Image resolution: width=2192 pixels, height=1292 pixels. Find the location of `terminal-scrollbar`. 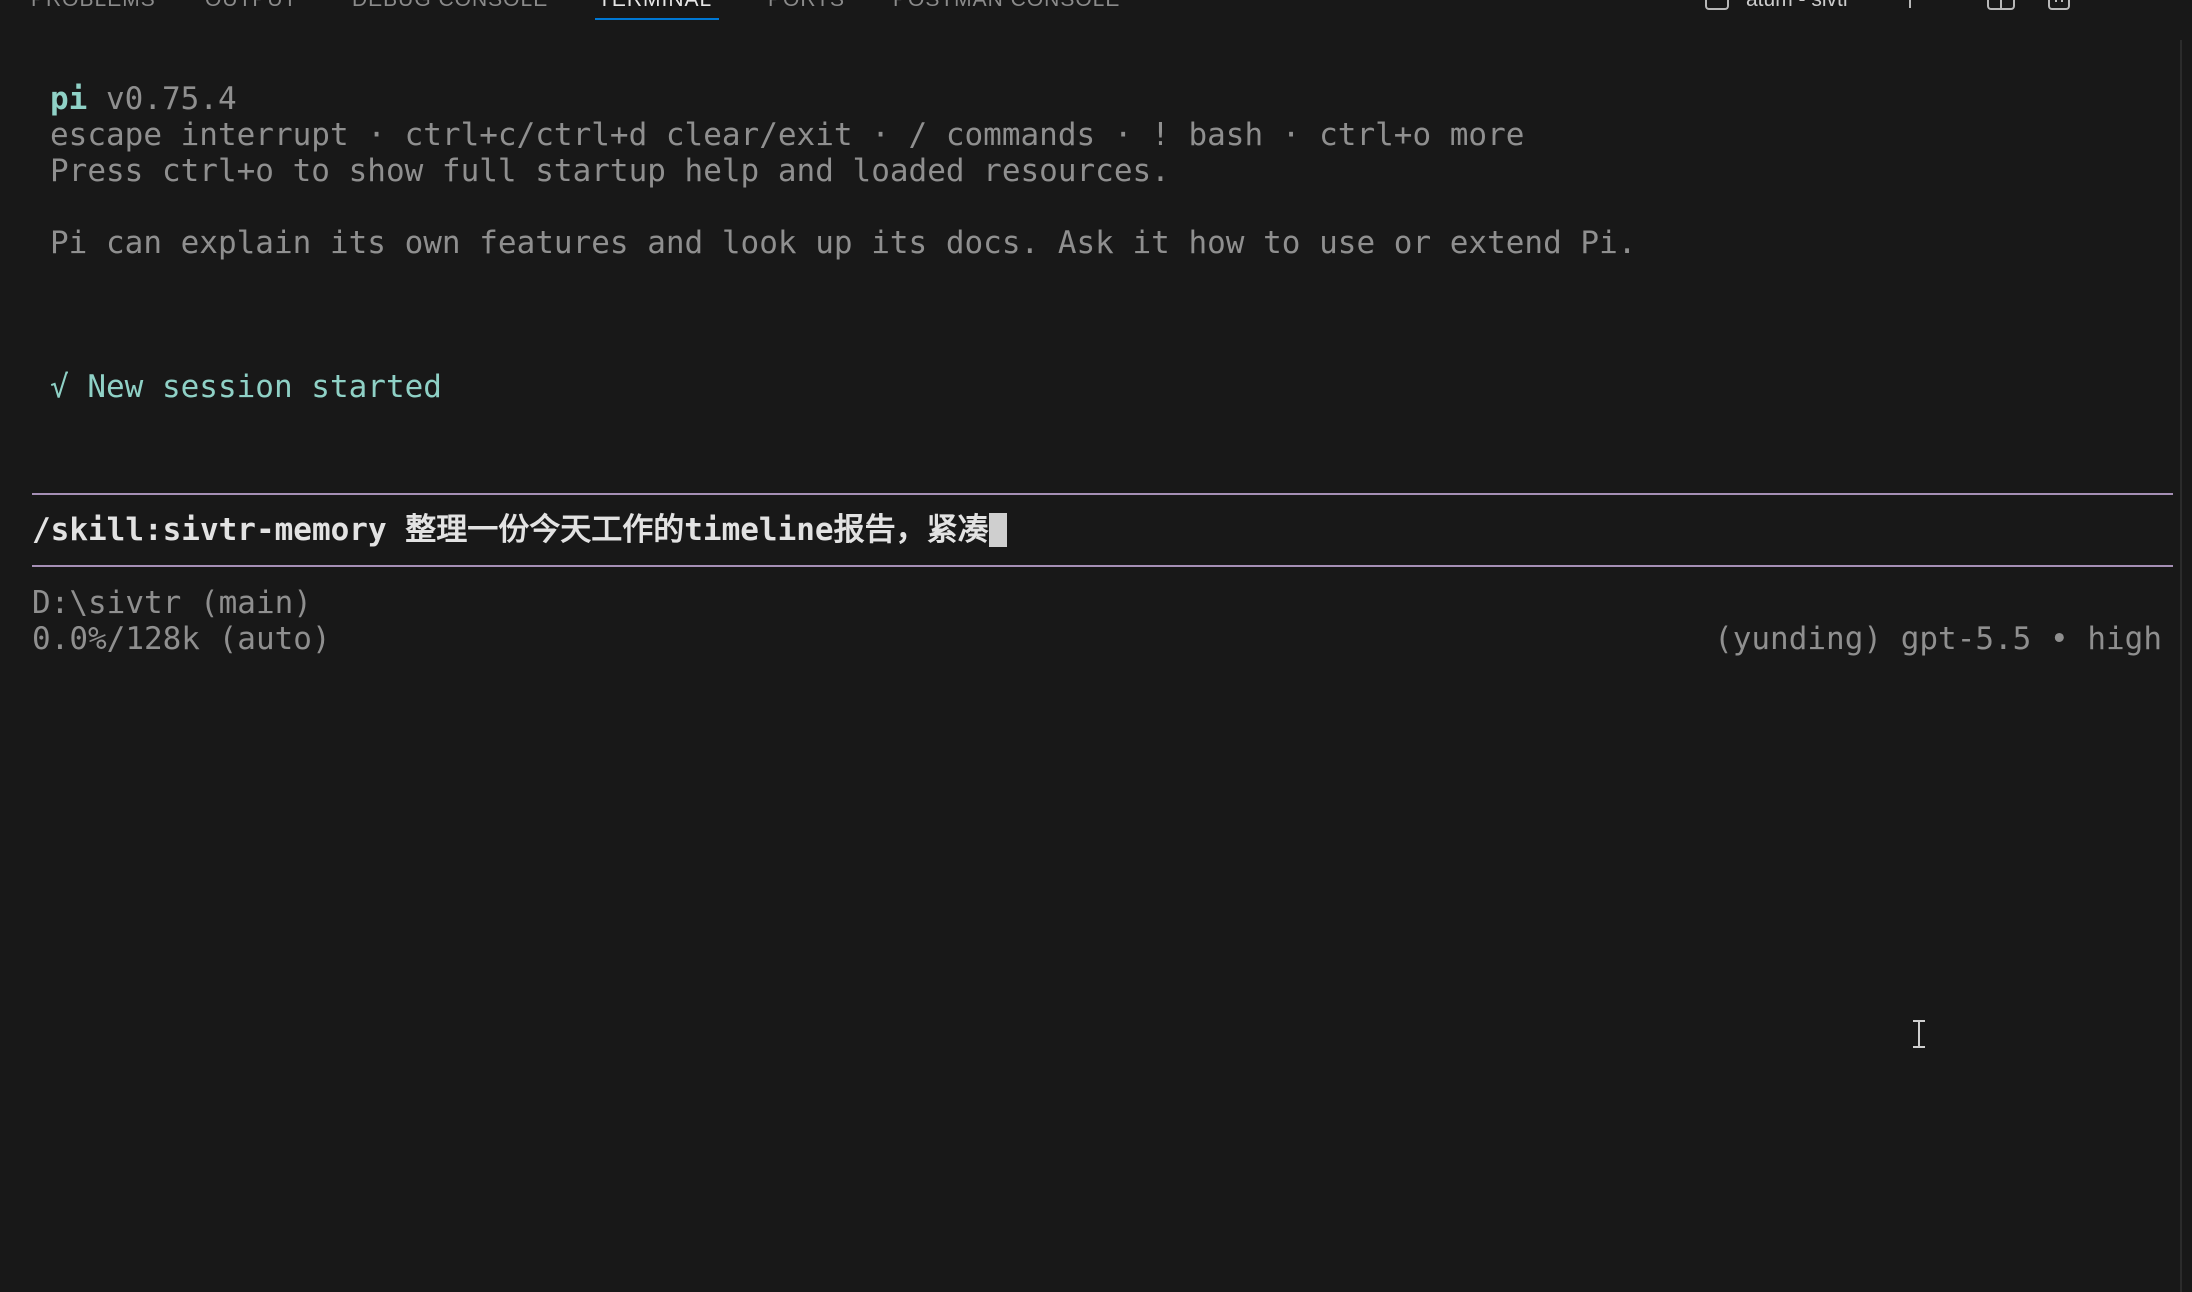

terminal-scrollbar is located at coordinates (2185, 666).